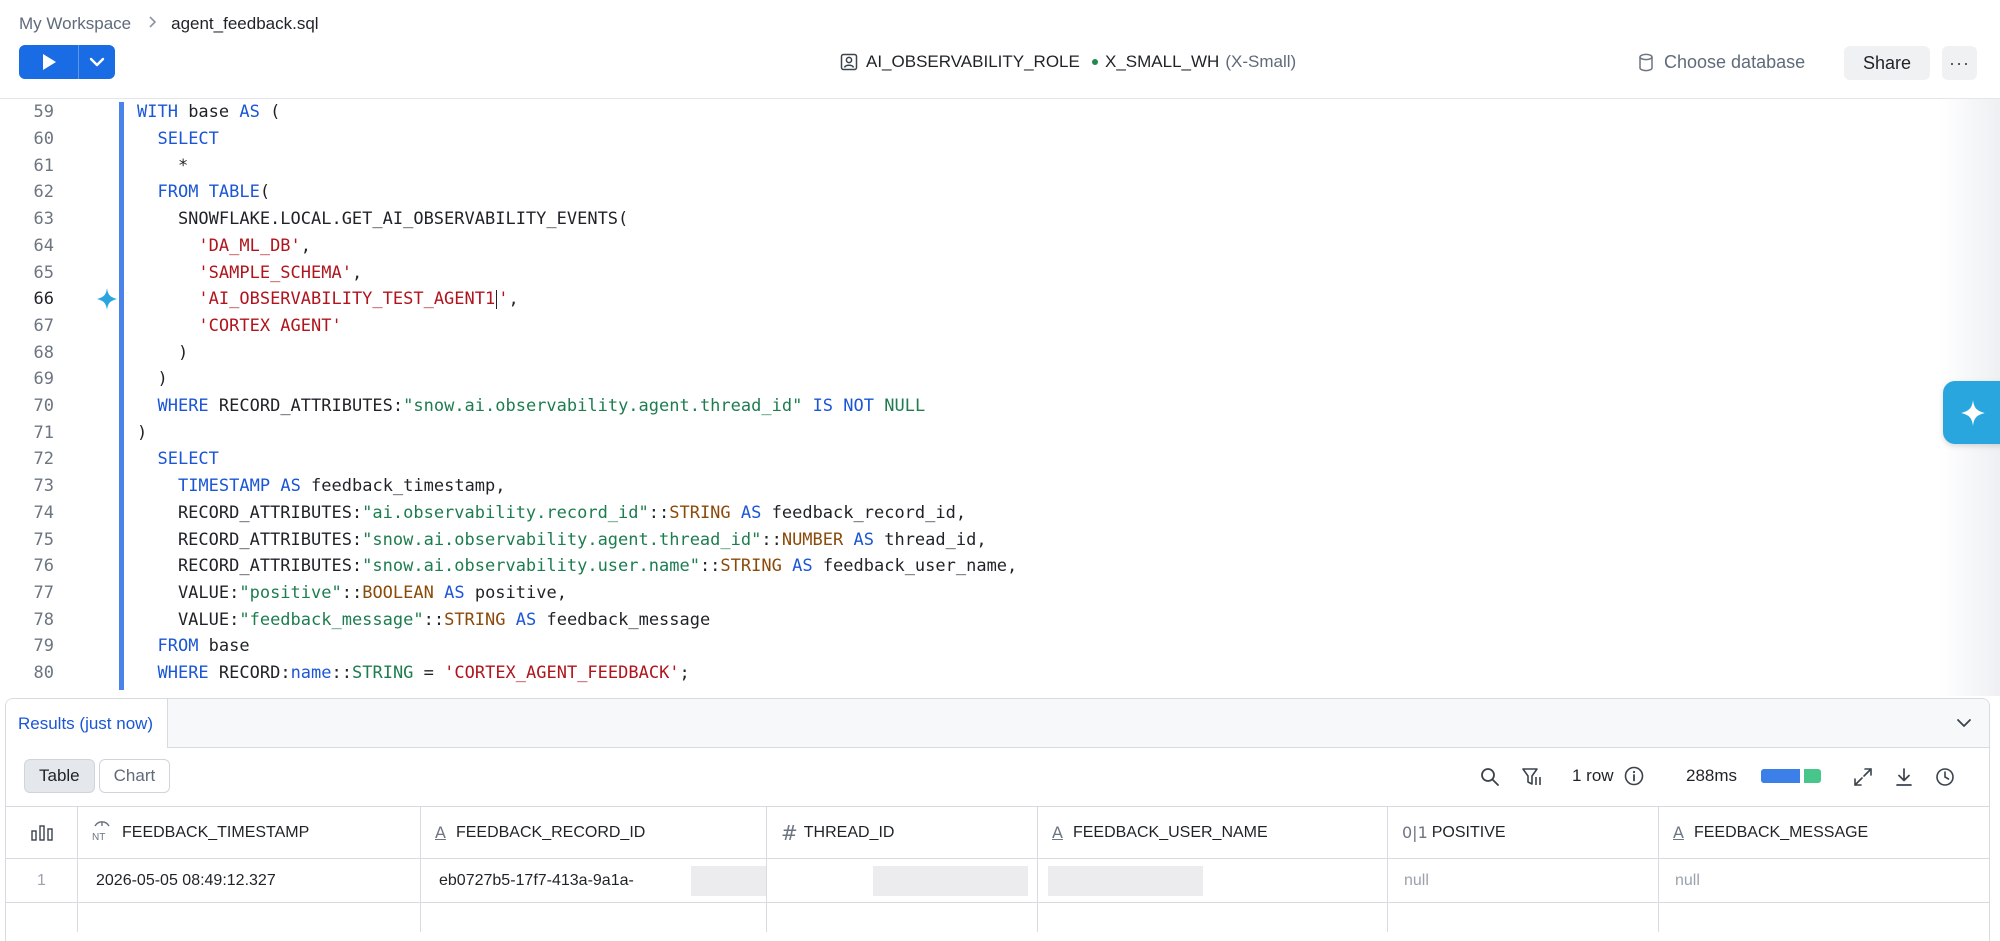  What do you see at coordinates (849, 832) in the screenshot?
I see `column-name: THREAD_ID` at bounding box center [849, 832].